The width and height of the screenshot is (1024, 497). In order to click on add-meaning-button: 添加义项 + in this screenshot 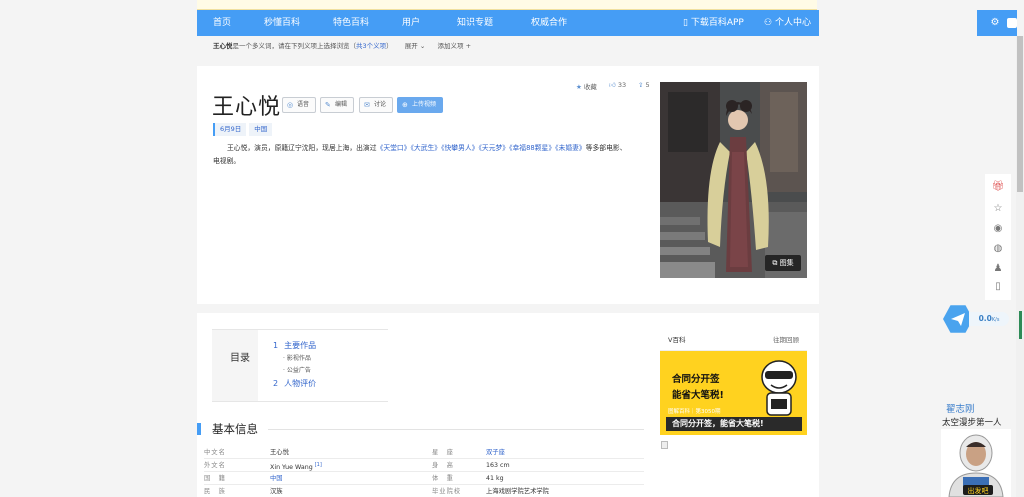, I will do `click(454, 46)`.